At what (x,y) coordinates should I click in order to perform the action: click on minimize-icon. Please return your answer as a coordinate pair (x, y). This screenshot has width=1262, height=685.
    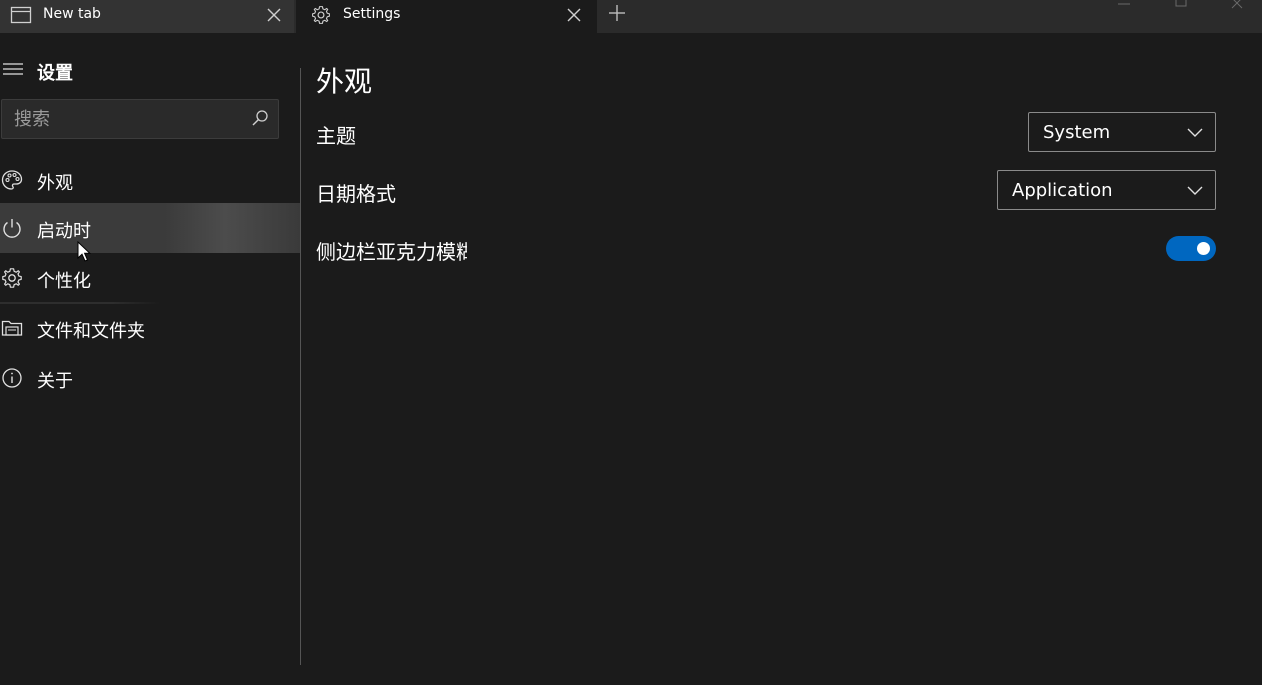
    Looking at the image, I should click on (1124, 7).